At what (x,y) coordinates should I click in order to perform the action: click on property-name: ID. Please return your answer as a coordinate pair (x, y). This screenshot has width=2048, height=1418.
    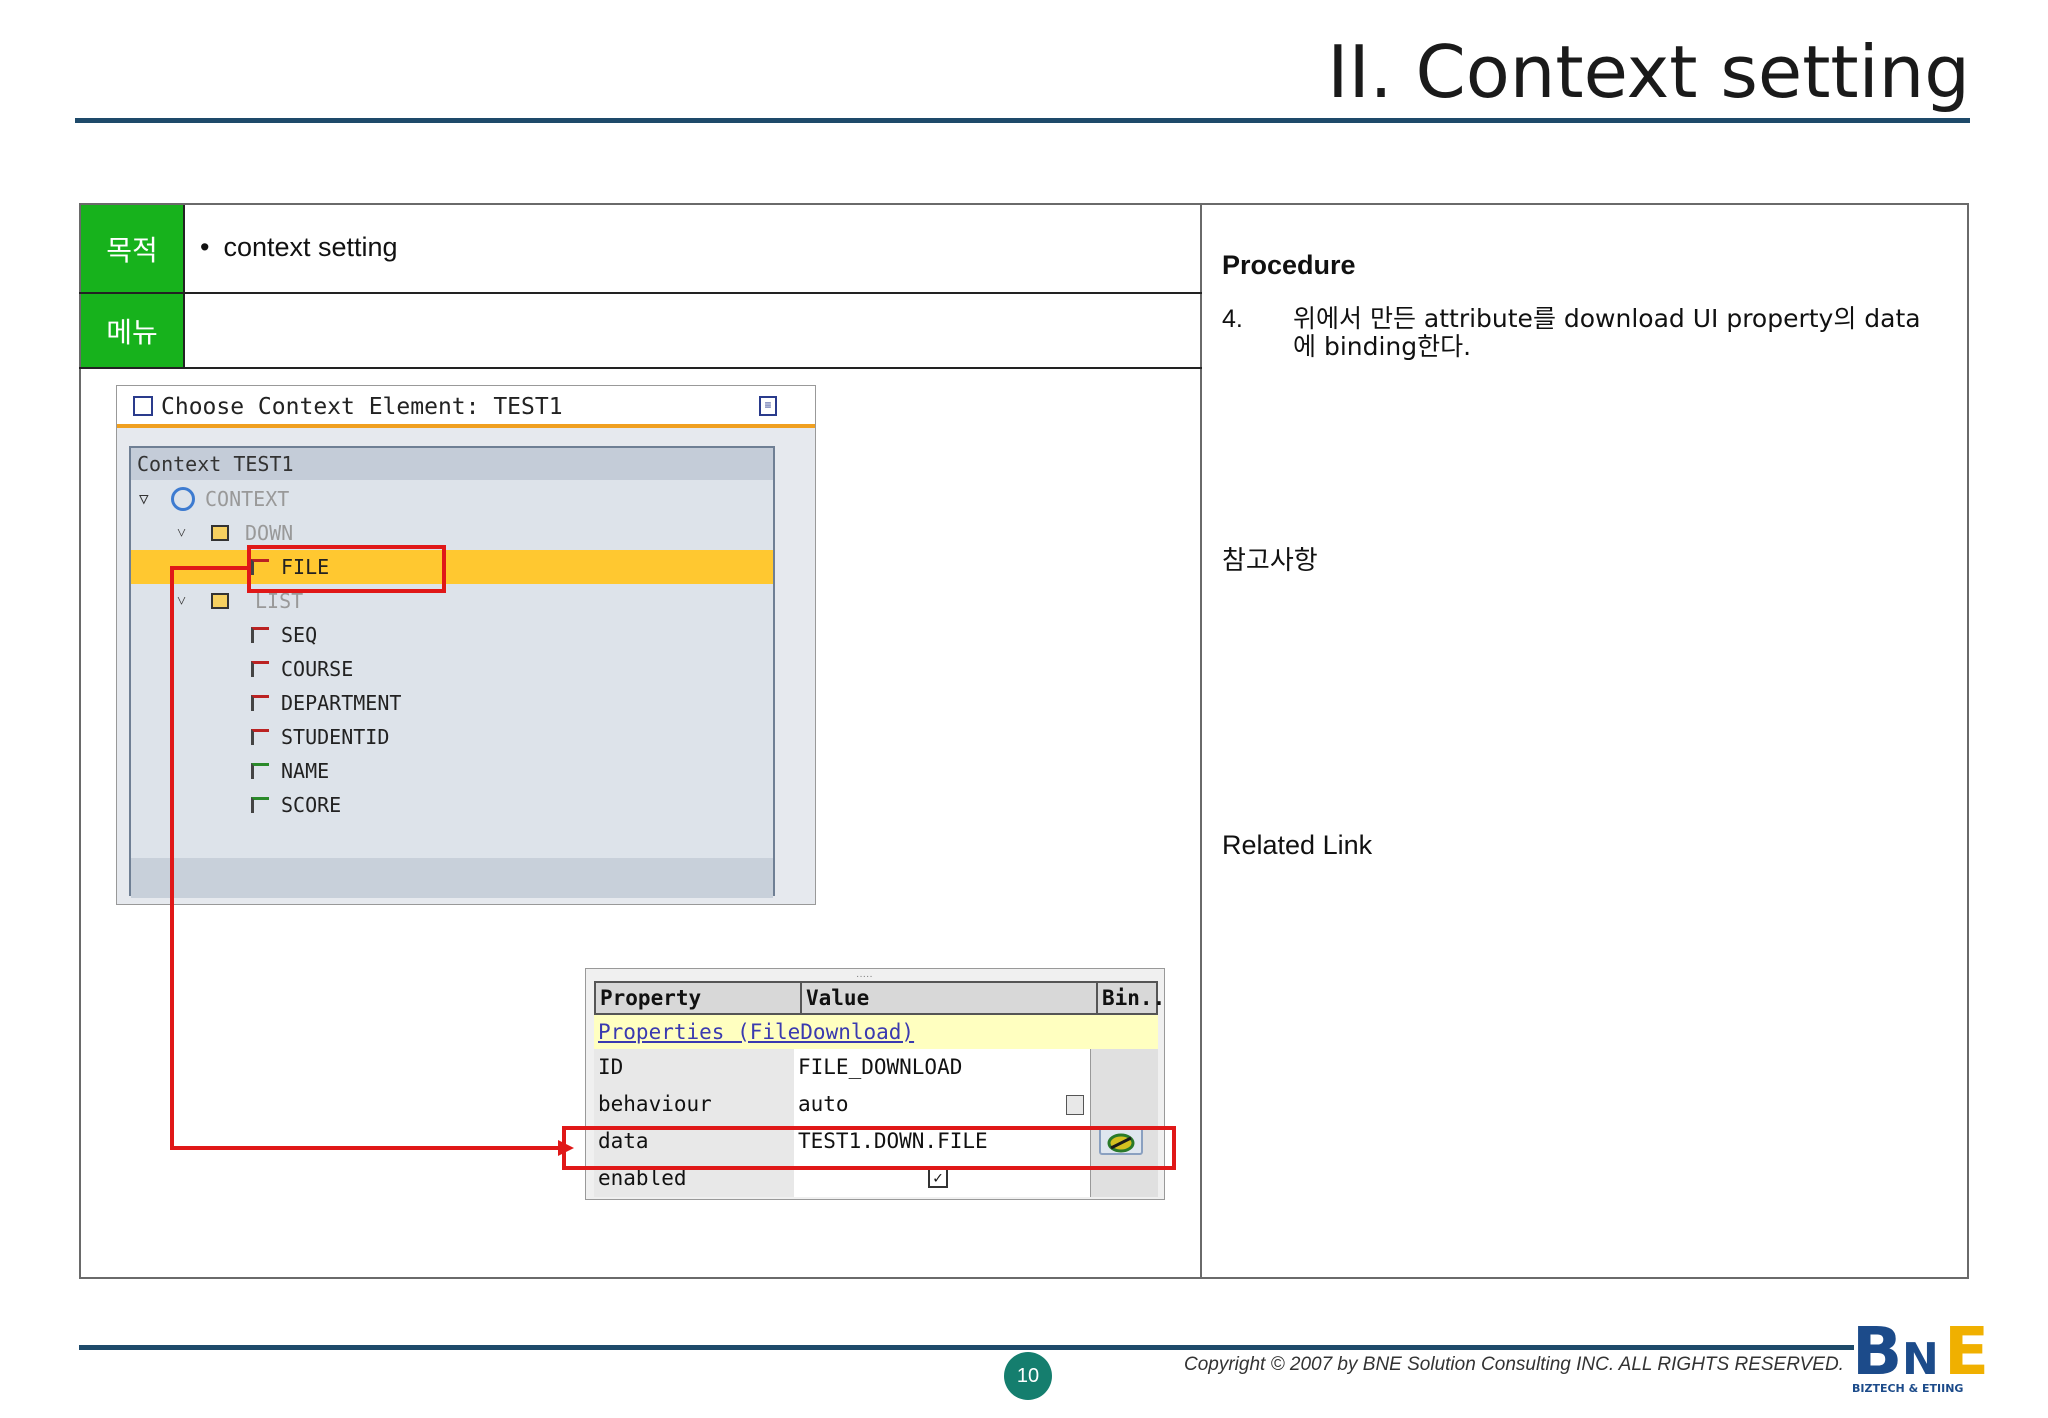
    Looking at the image, I should click on (694, 1067).